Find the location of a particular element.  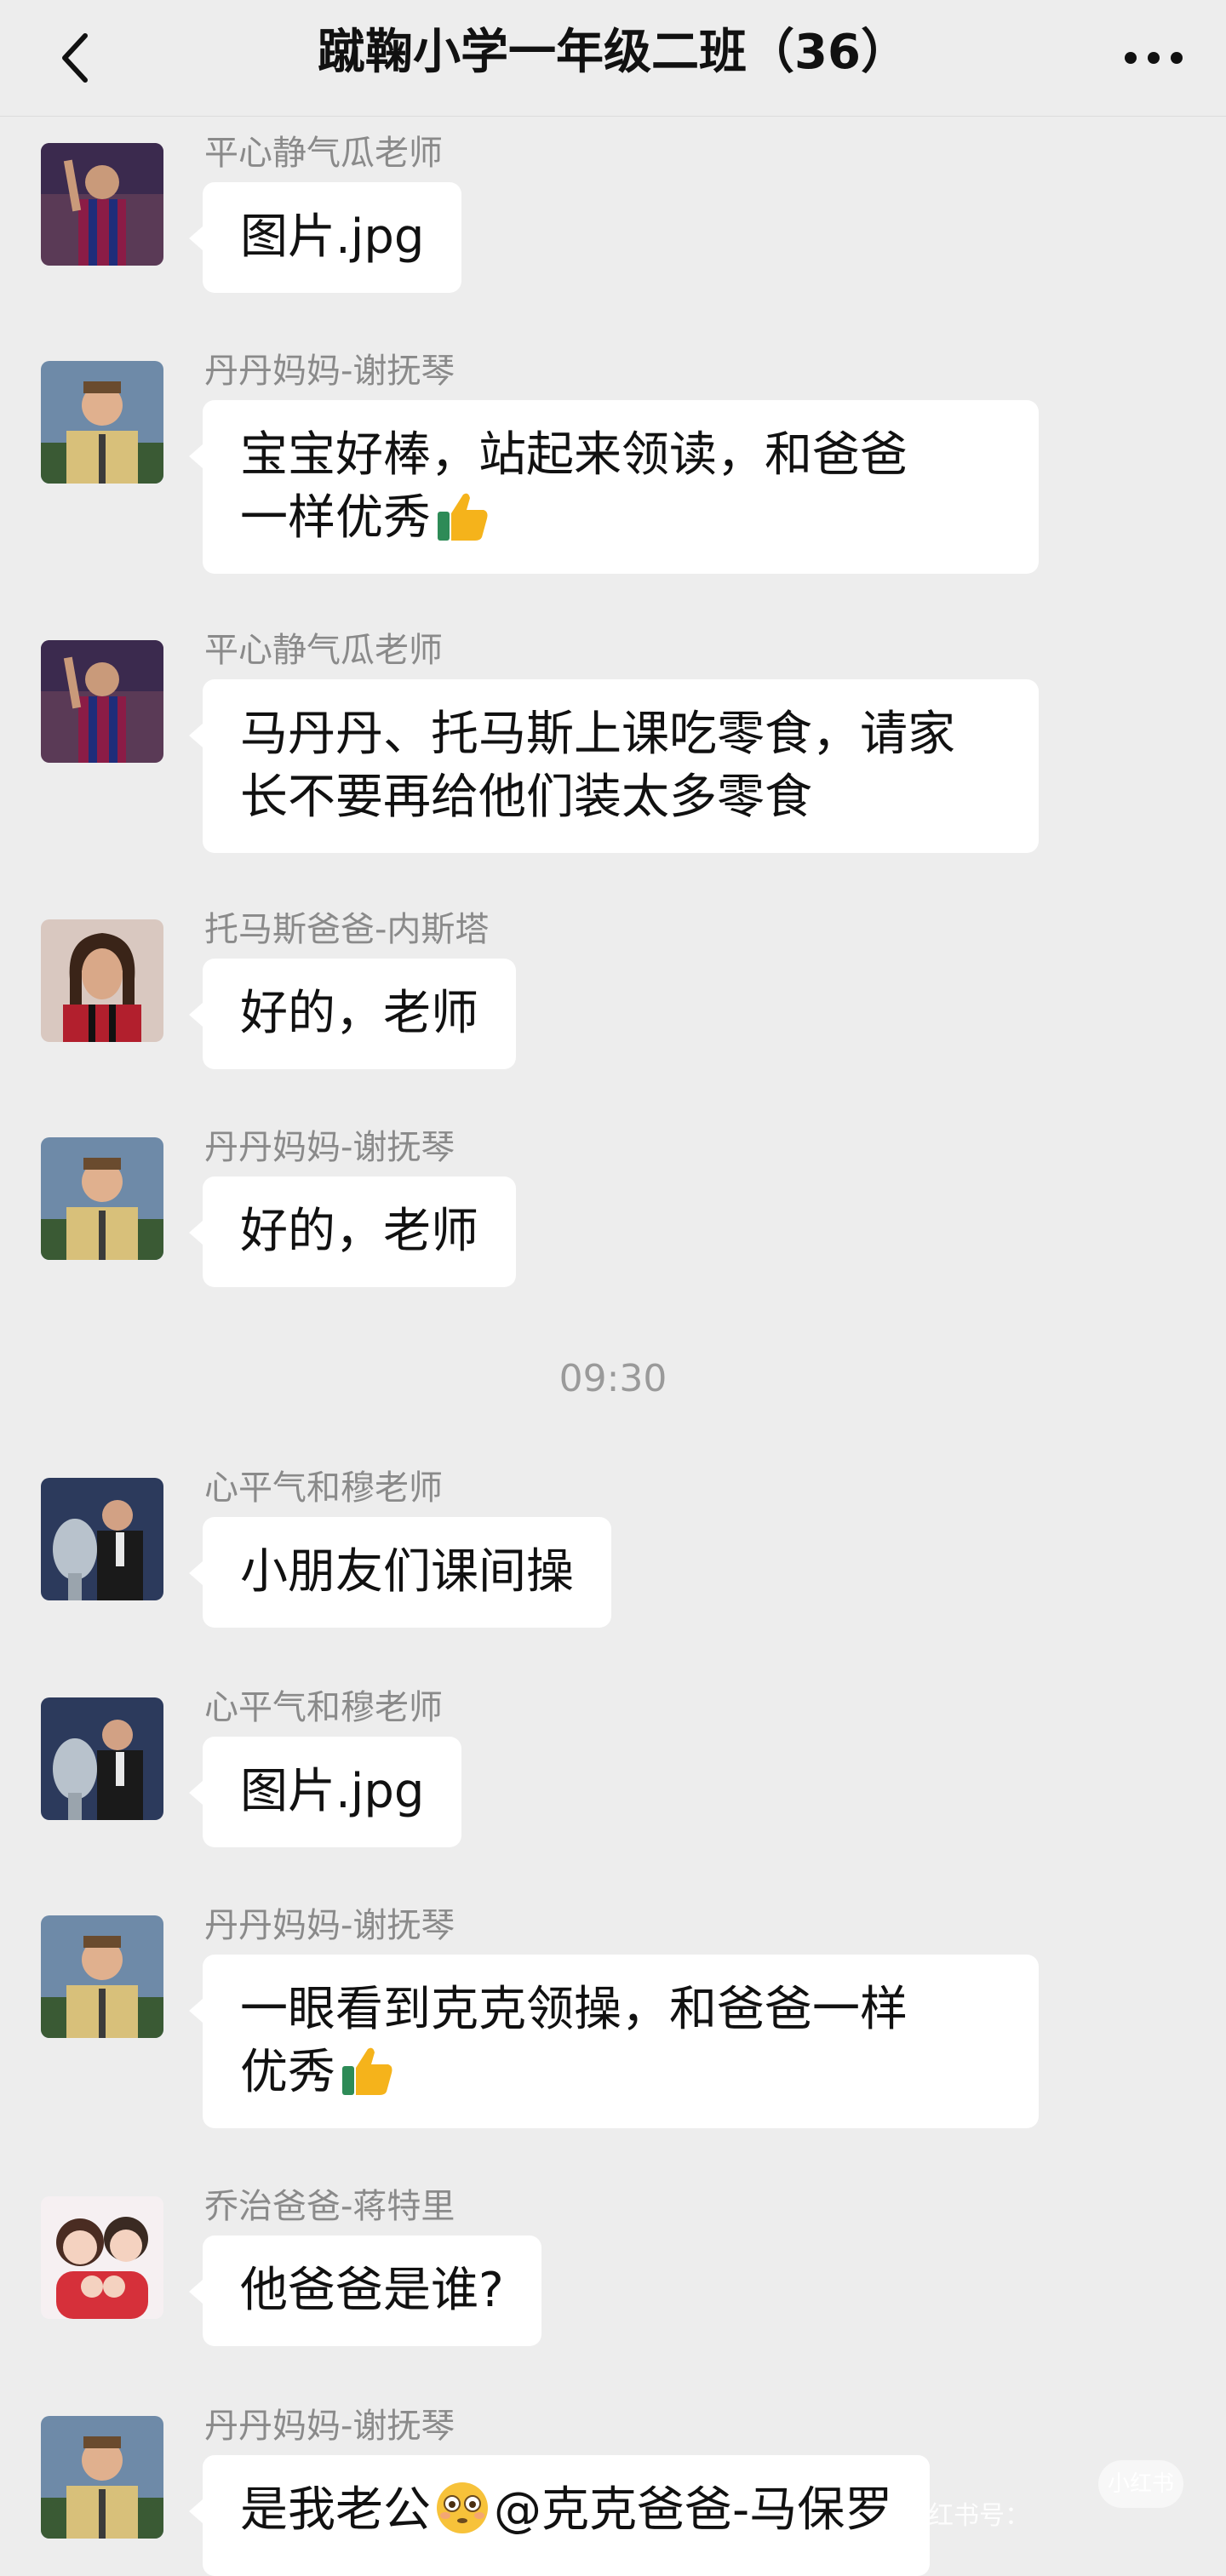

more-button is located at coordinates (1153, 58).